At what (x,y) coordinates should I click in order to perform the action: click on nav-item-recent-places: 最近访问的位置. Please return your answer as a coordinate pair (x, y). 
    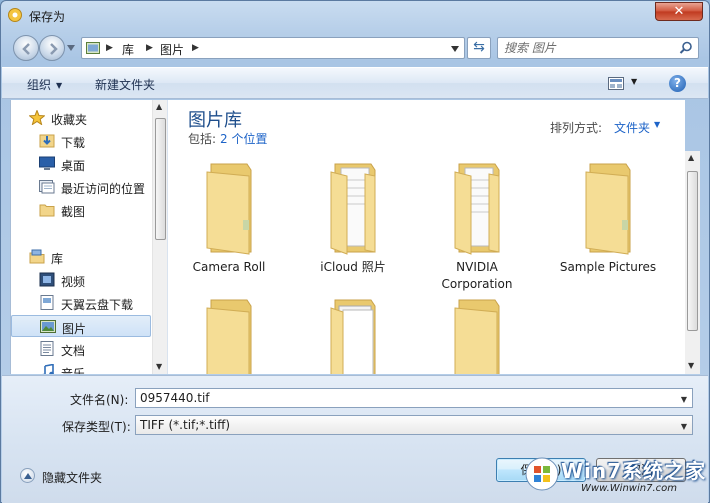
    Looking at the image, I should click on (81, 187).